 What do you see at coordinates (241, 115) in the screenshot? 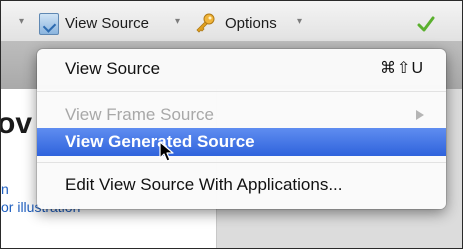
I see `menu-item-view-frame-source: View Frame Source` at bounding box center [241, 115].